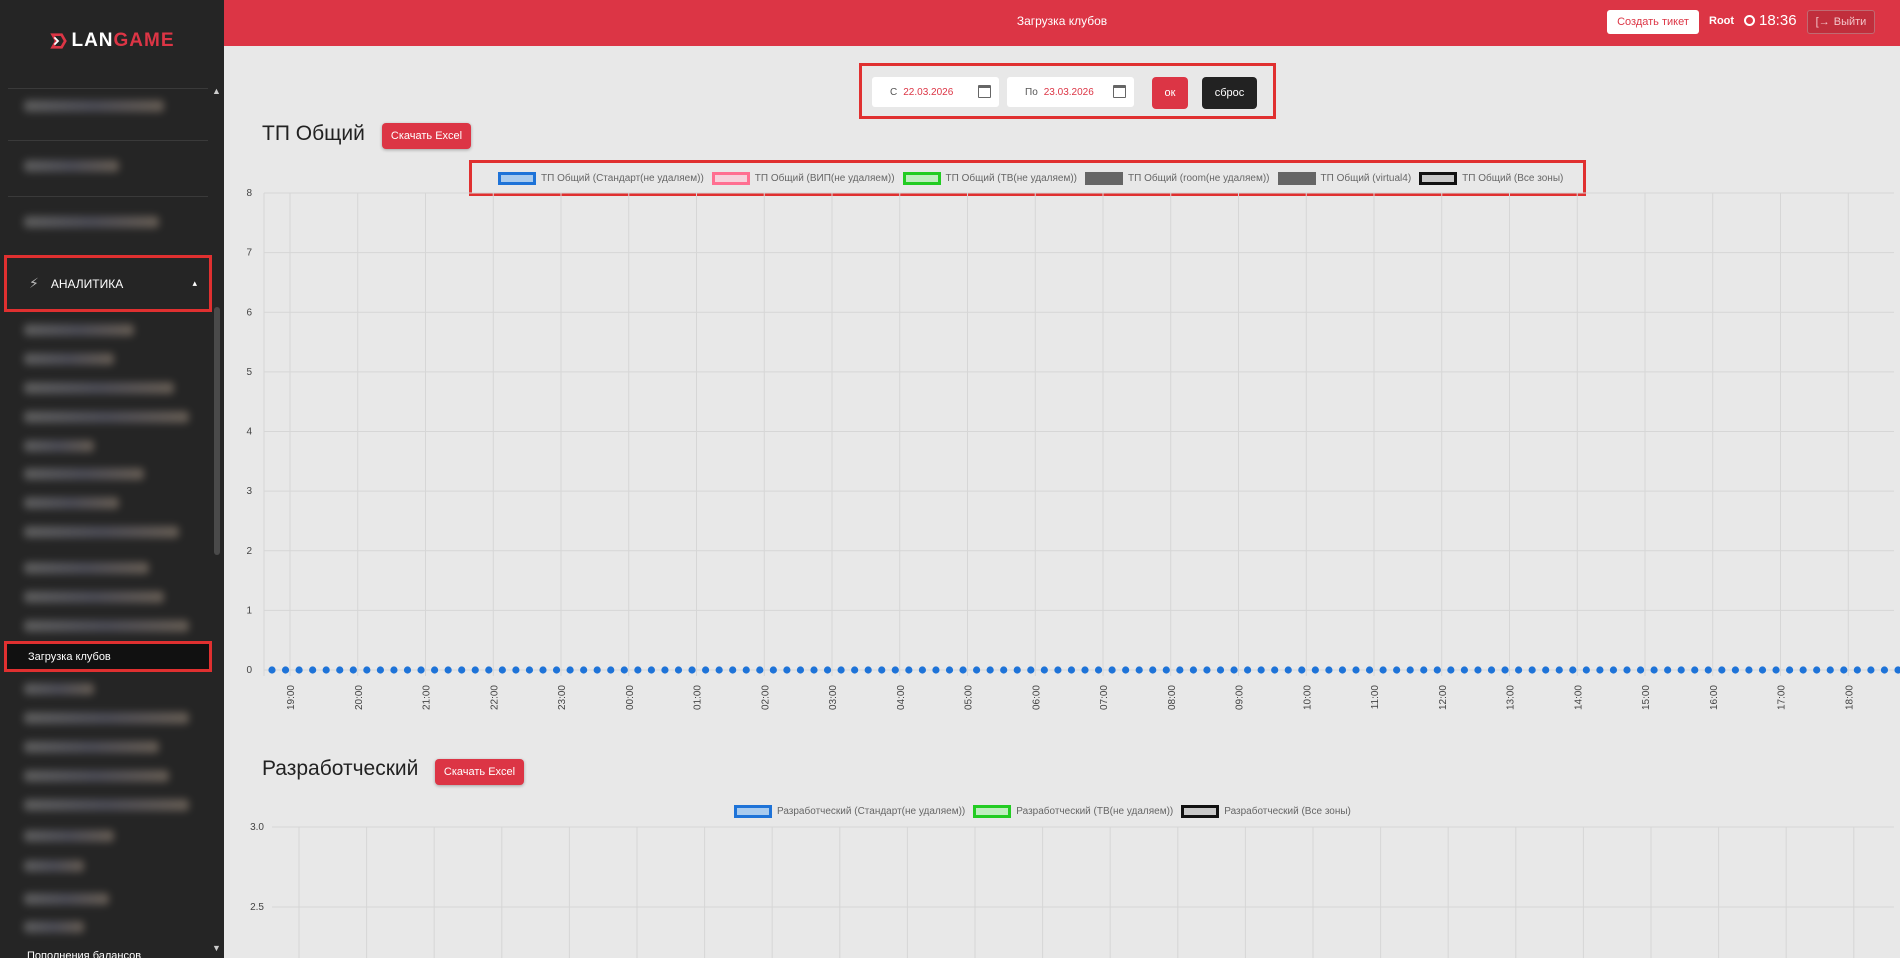 The width and height of the screenshot is (1900, 958). What do you see at coordinates (494, 697) in the screenshot?
I see `x-tick-label: 22:00` at bounding box center [494, 697].